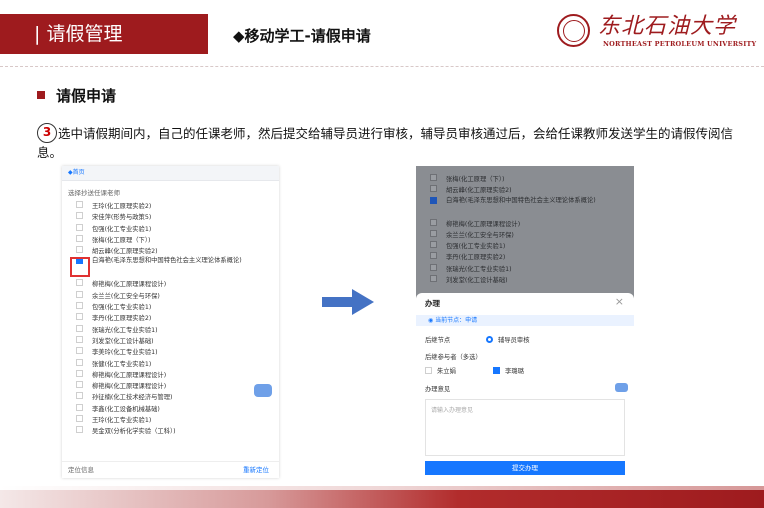 This screenshot has width=764, height=508. What do you see at coordinates (177, 217) in the screenshot?
I see `teacher-item: 宋佳萍(形势与政策5)` at bounding box center [177, 217].